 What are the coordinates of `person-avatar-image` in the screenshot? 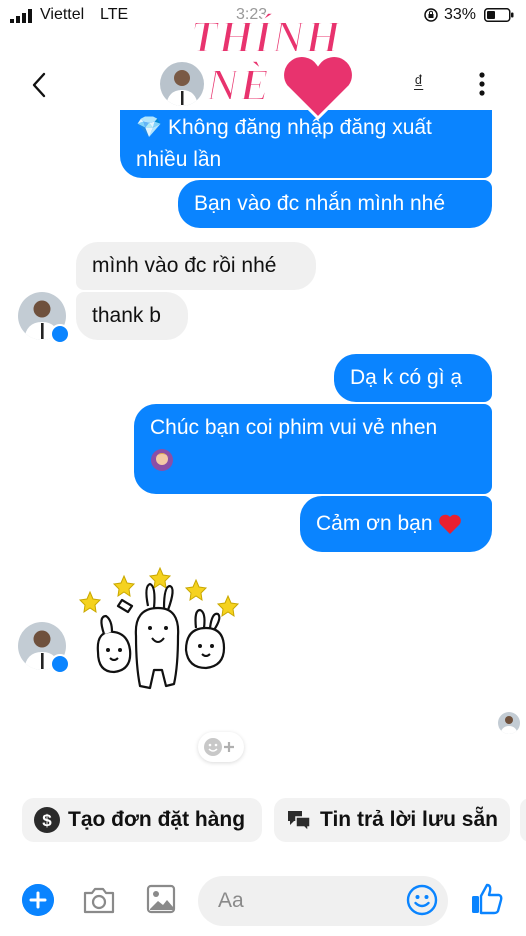 It's located at (509, 723).